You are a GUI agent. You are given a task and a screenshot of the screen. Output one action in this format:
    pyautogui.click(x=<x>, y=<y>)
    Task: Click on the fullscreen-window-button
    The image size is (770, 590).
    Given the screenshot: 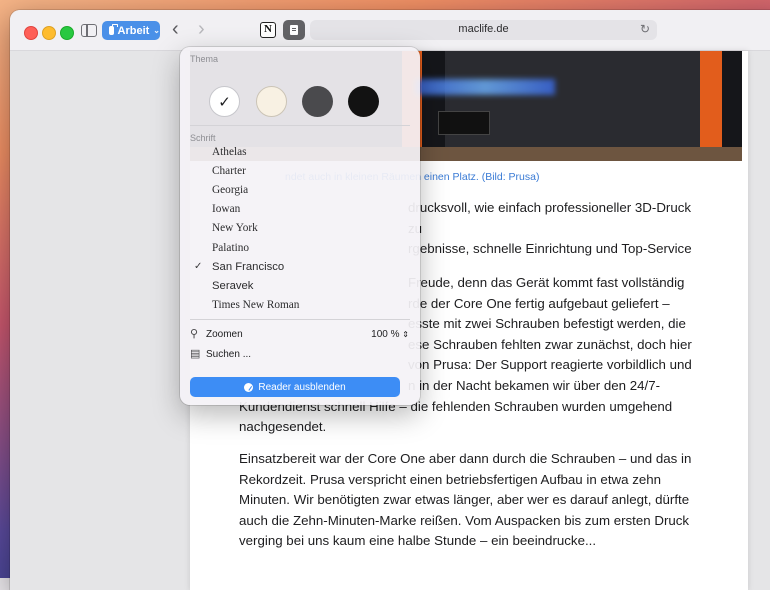 What is the action you would take?
    pyautogui.click(x=67, y=33)
    